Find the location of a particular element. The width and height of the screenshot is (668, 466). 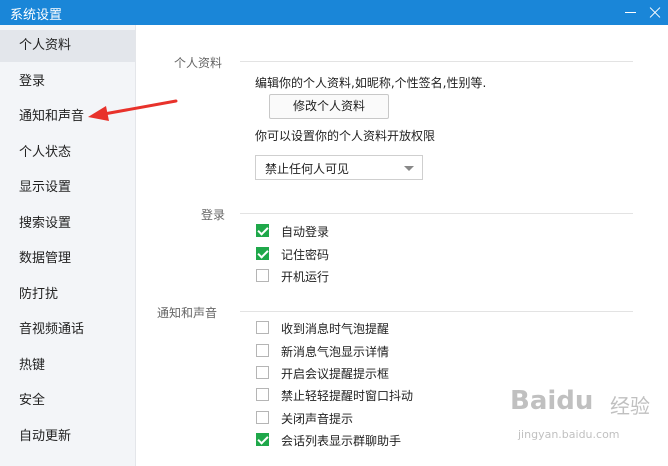

watermark-cn: 经验 is located at coordinates (630, 406).